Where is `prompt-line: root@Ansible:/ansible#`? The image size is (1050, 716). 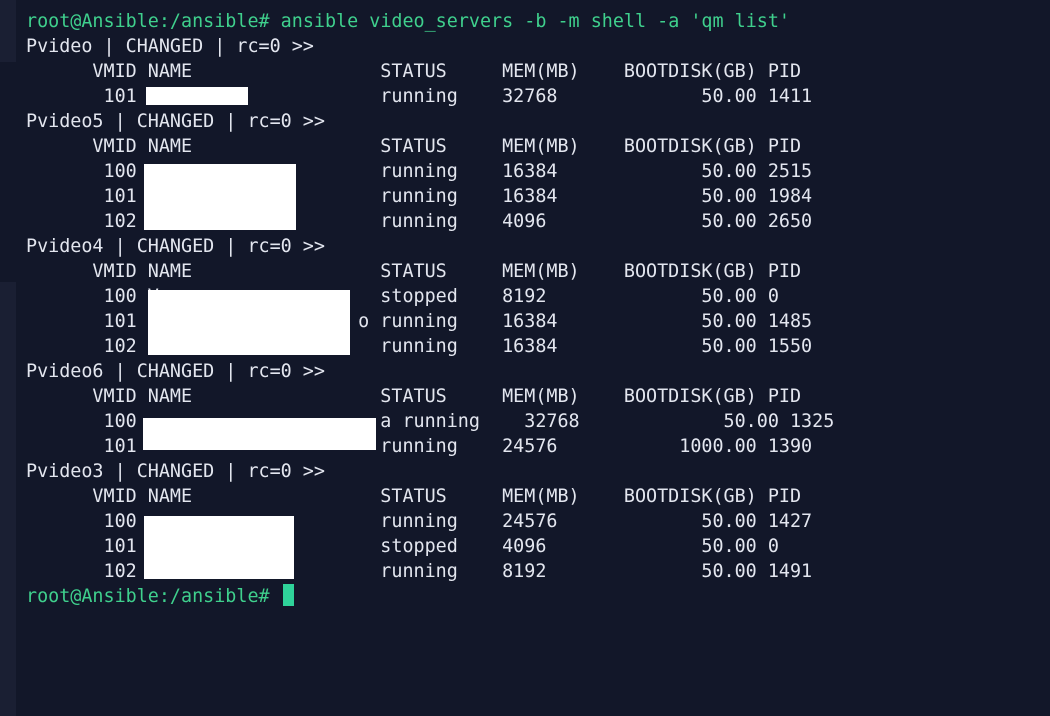 prompt-line: root@Ansible:/ansible# is located at coordinates (538, 596).